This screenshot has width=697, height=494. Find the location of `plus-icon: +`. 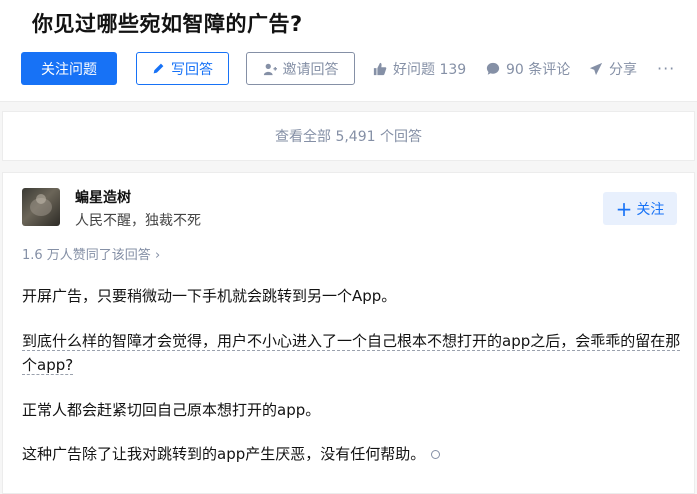

plus-icon: + is located at coordinates (624, 208).